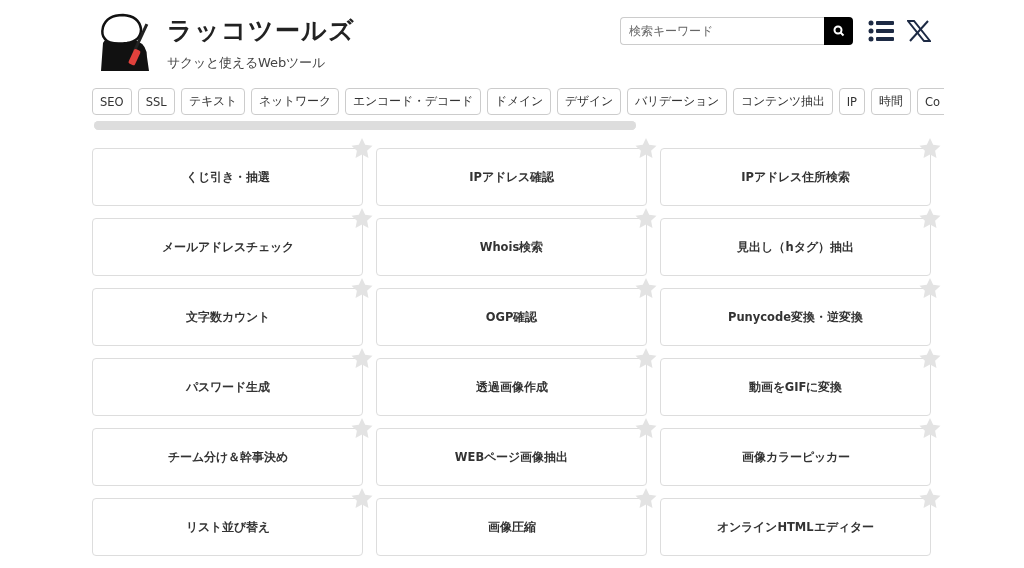 Image resolution: width=1024 pixels, height=568 pixels. Describe the element at coordinates (881, 31) in the screenshot. I see `menu-icon` at that location.